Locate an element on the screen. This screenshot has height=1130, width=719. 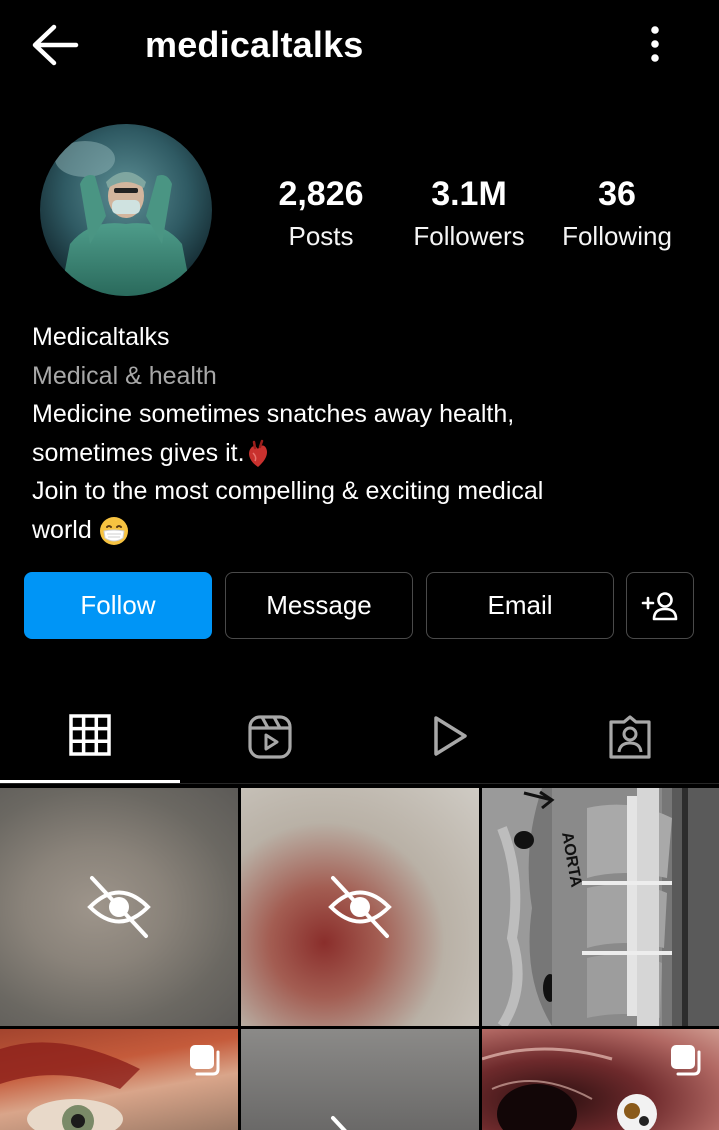
tabs-divider is located at coordinates (359, 783).